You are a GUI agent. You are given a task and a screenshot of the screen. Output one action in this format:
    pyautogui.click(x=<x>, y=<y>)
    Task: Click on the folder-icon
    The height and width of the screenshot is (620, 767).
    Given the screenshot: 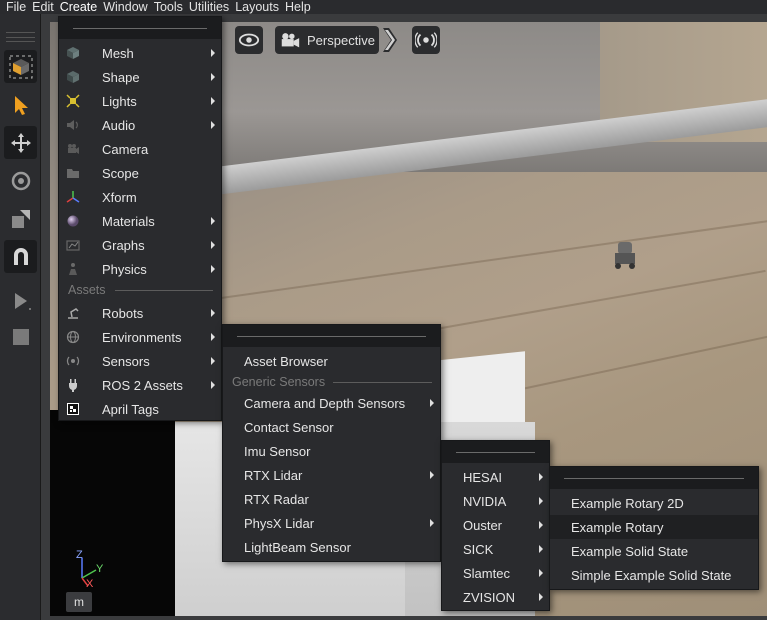 What is the action you would take?
    pyautogui.click(x=73, y=173)
    